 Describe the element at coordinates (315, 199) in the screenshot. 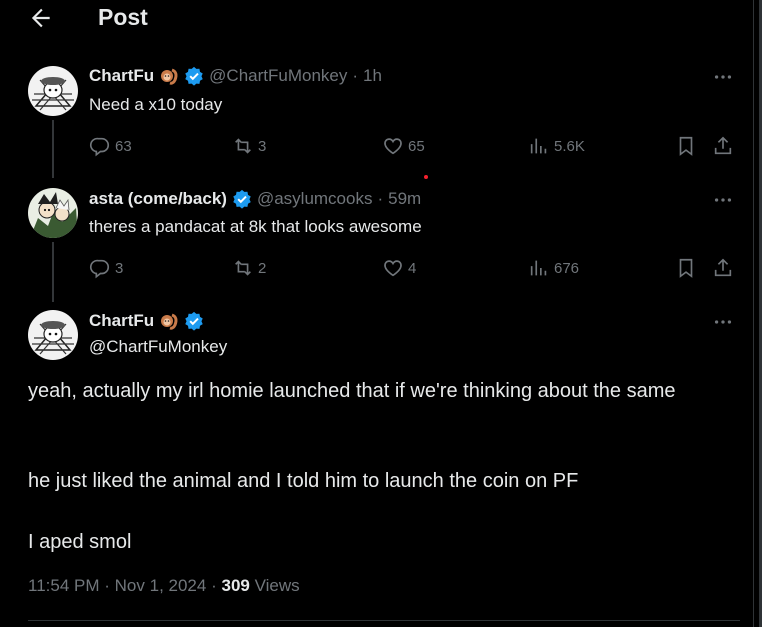

I see `author-handle: @asylumcooks` at that location.